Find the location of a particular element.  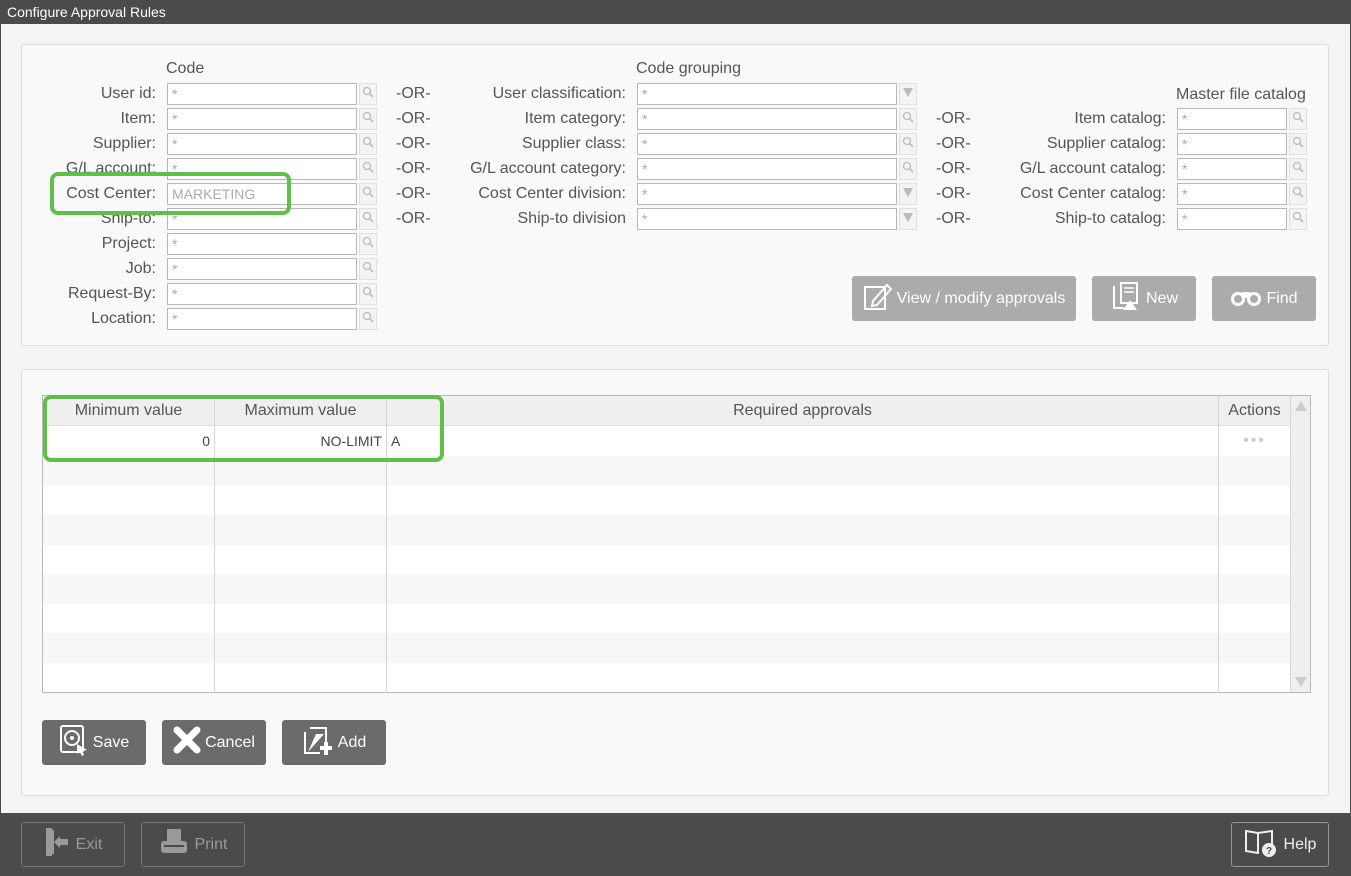

cost-center-division-input is located at coordinates (767, 194).